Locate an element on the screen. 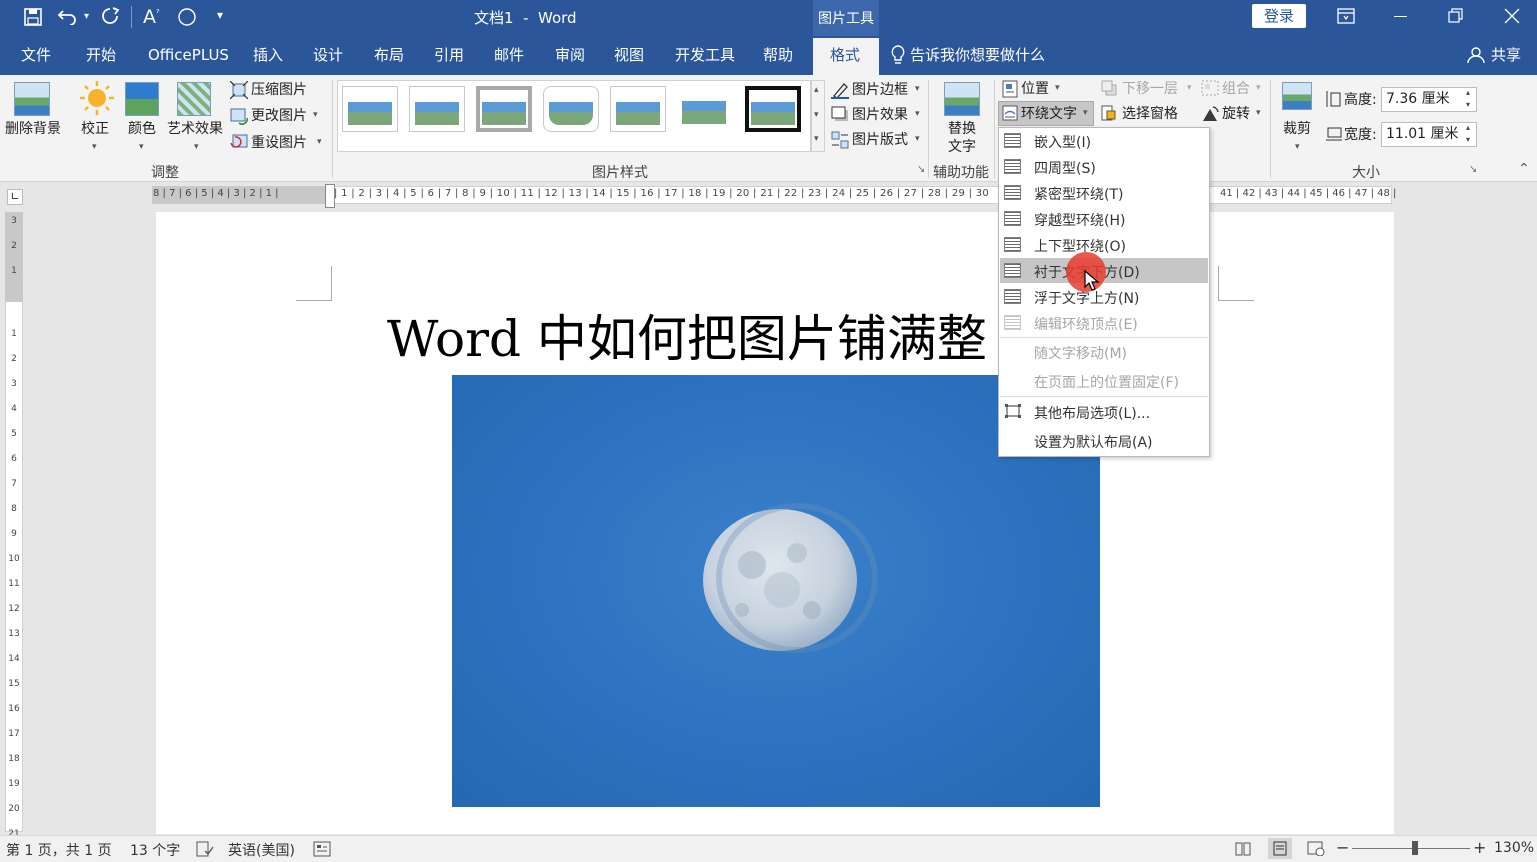 The height and width of the screenshot is (862, 1537). circle-shape-icon is located at coordinates (187, 17).